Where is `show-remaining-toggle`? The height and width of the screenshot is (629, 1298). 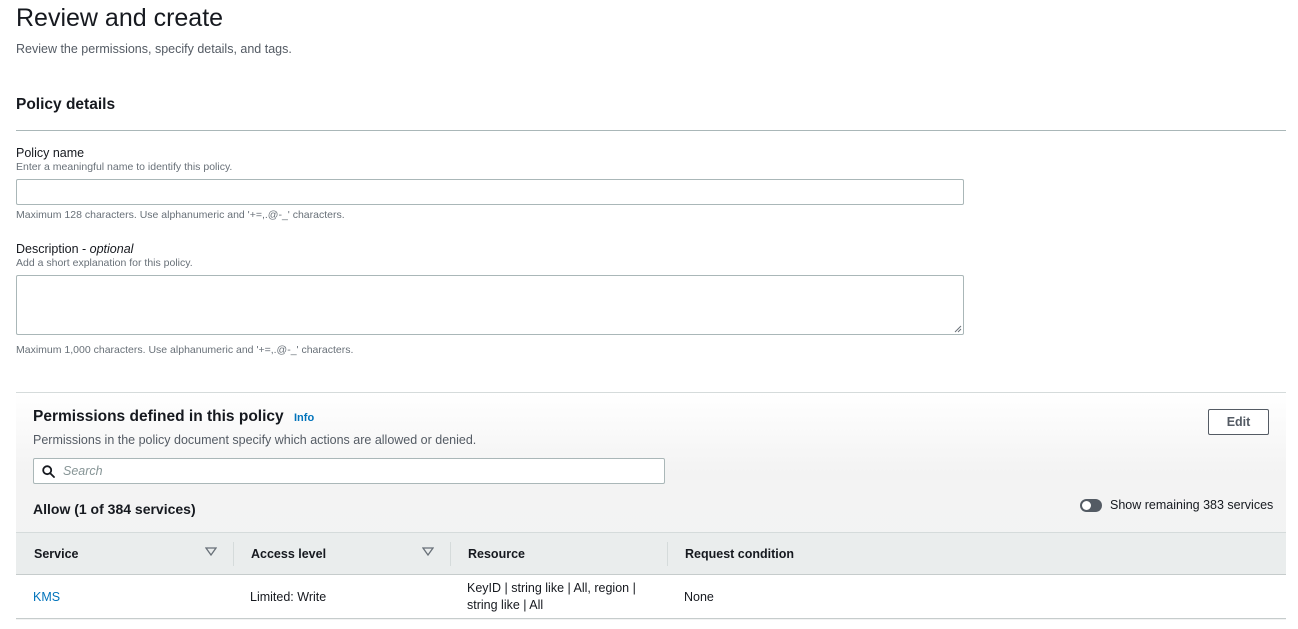
show-remaining-toggle is located at coordinates (1091, 505).